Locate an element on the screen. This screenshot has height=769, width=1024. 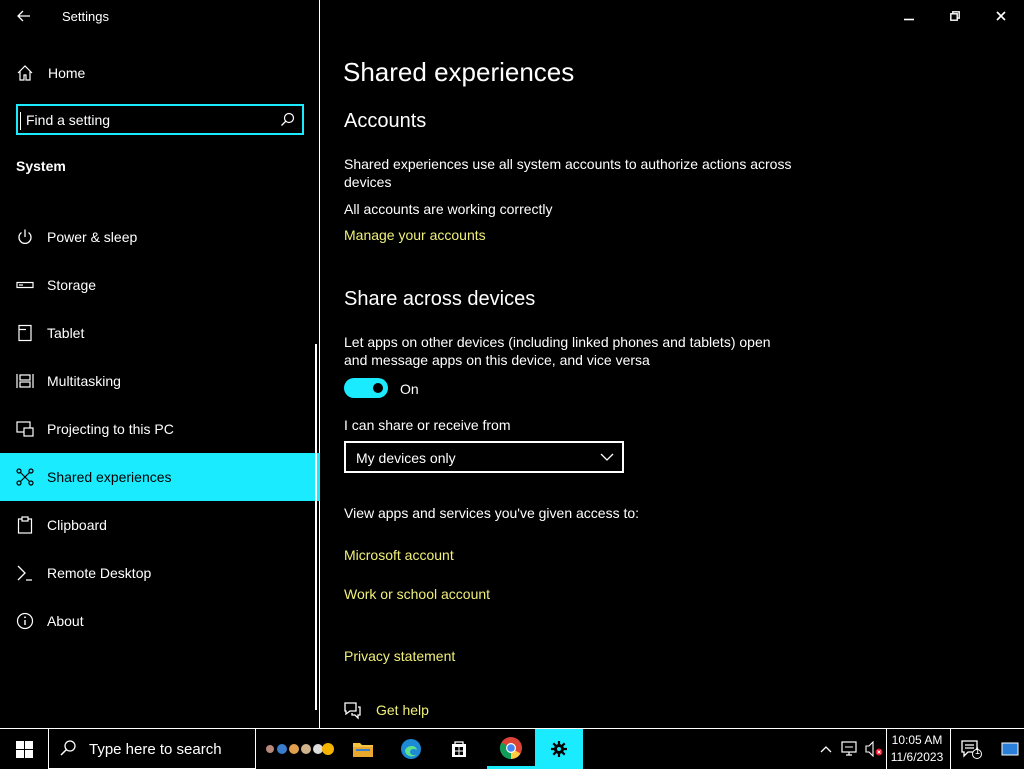
start-button is located at coordinates (24, 749).